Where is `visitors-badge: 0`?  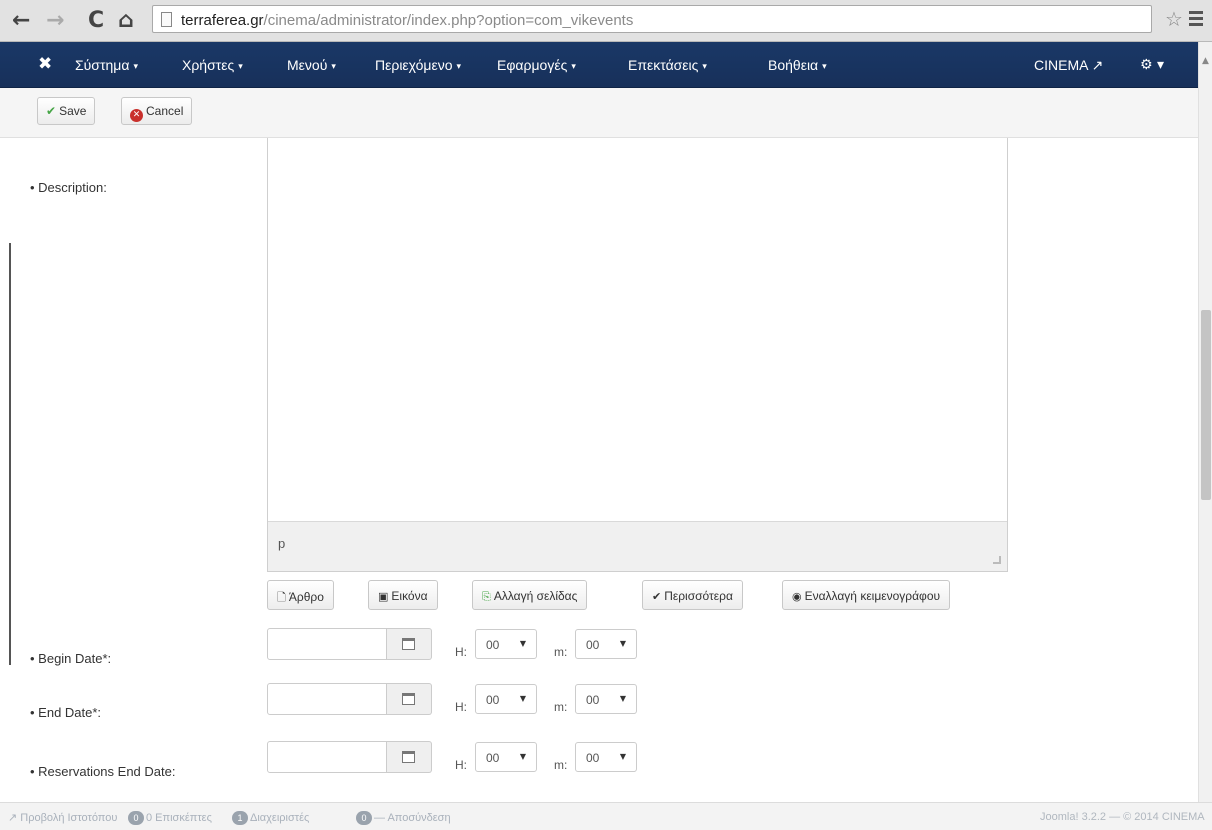 visitors-badge: 0 is located at coordinates (136, 818).